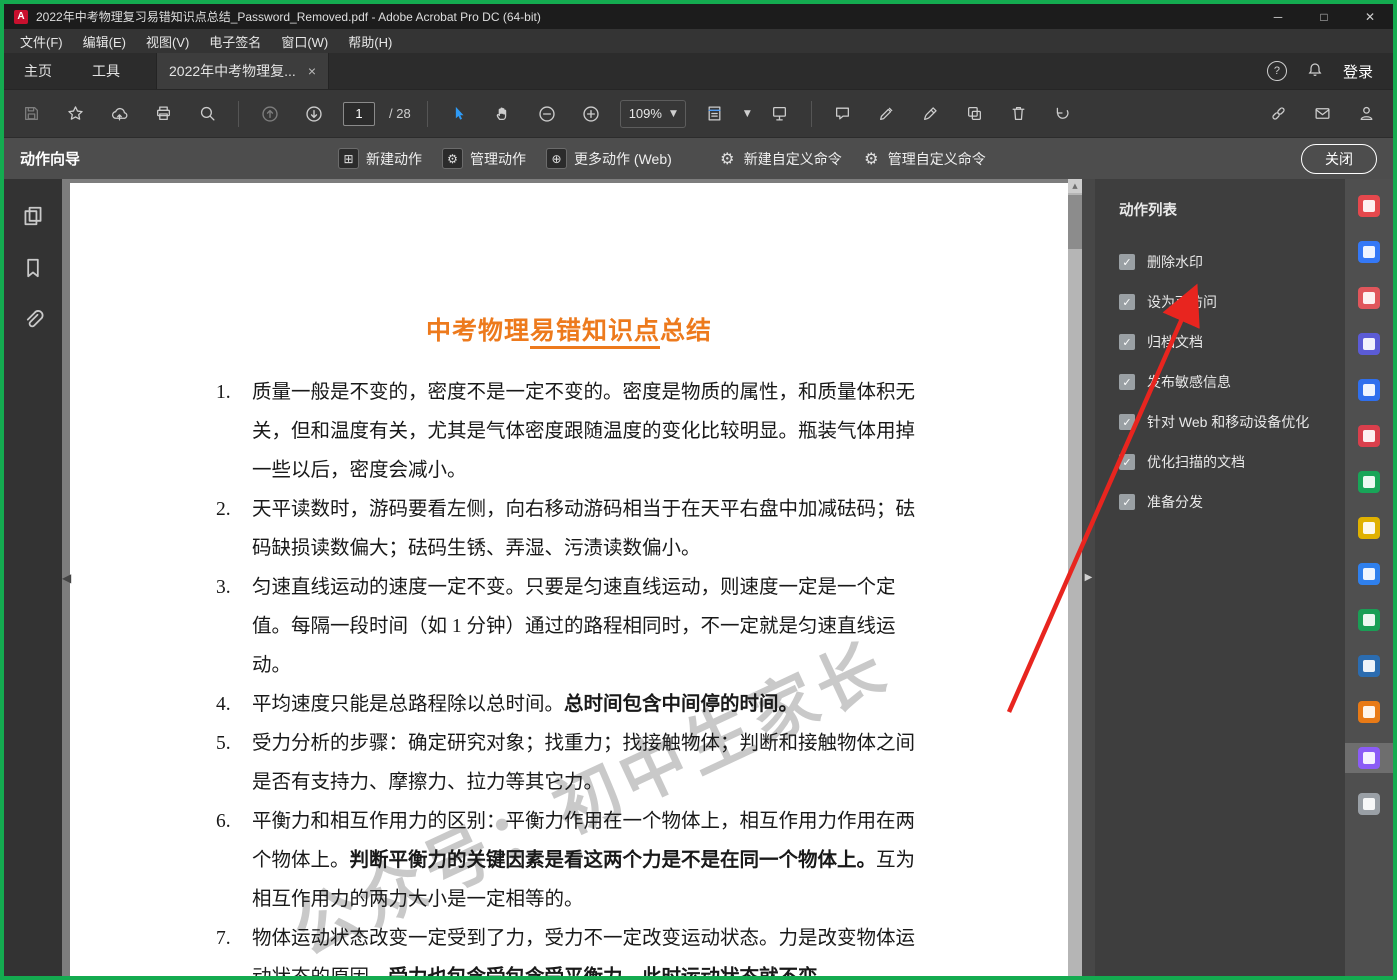 Image resolution: width=1397 pixels, height=980 pixels. Describe the element at coordinates (1369, 758) in the screenshot. I see `action-wizard-tool` at that location.